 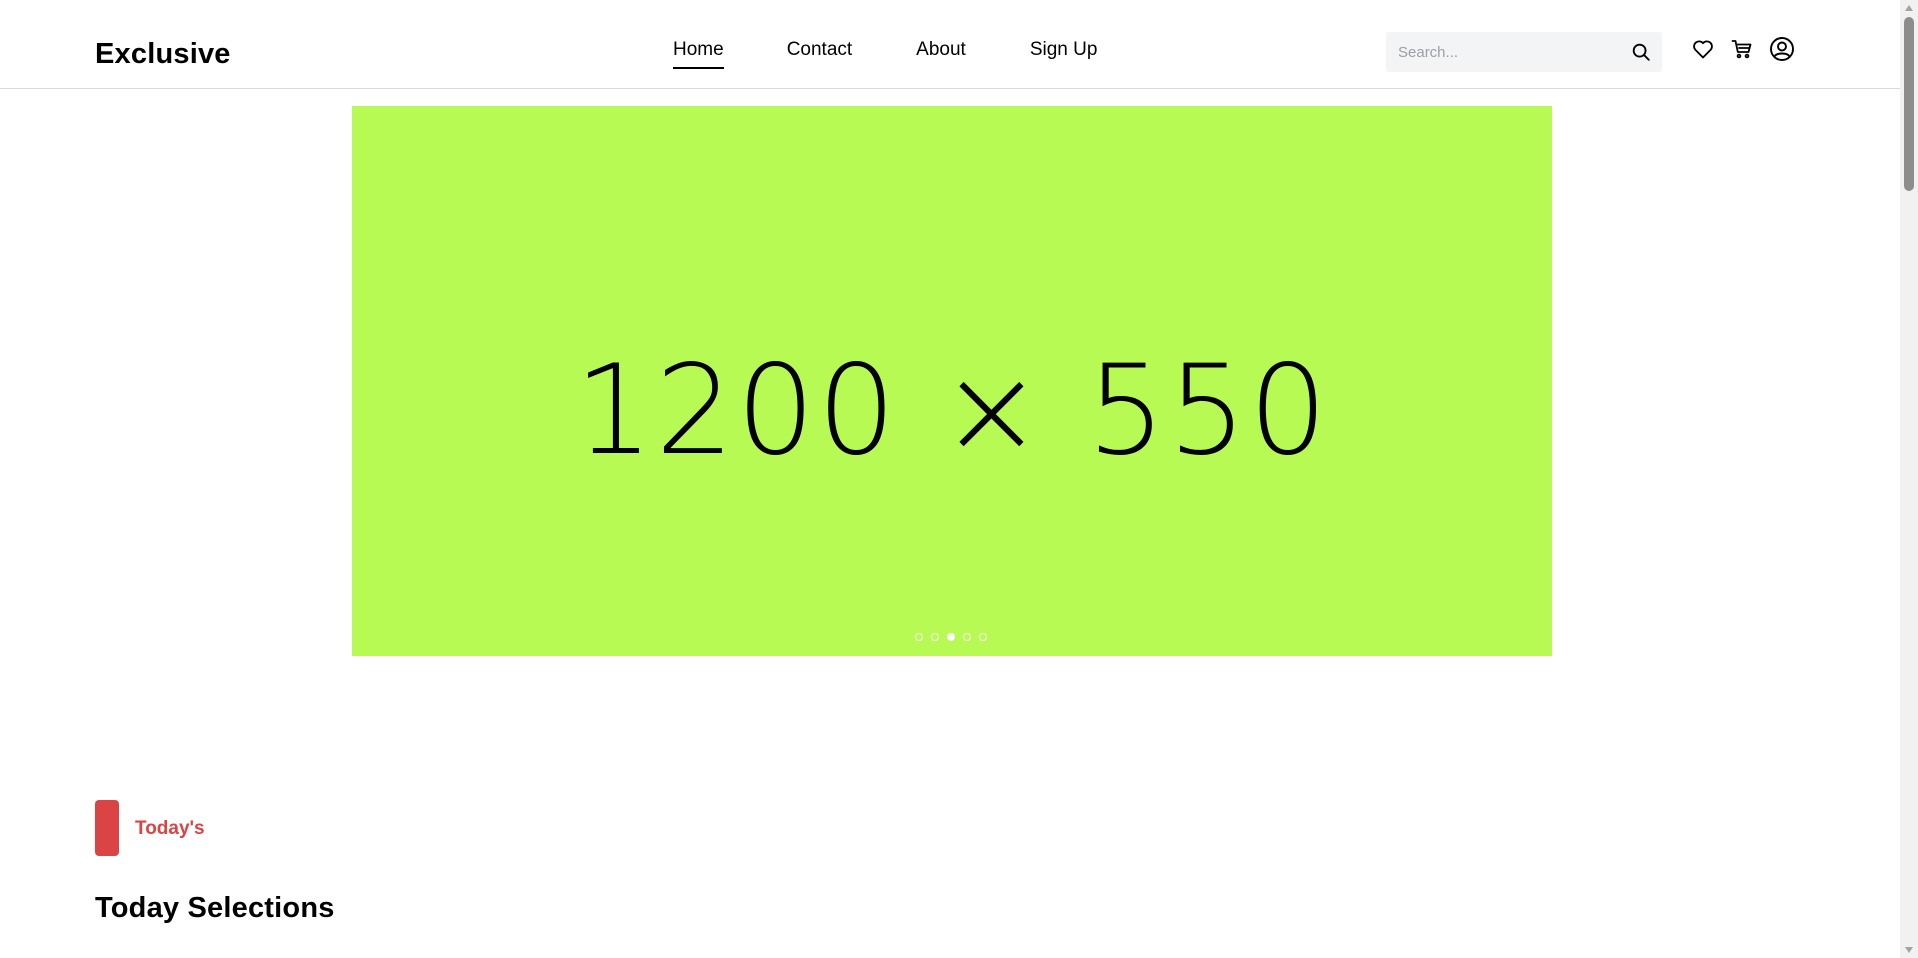 I want to click on site-header: Exclusive Home Contact About Sign Up, so click(x=950, y=44).